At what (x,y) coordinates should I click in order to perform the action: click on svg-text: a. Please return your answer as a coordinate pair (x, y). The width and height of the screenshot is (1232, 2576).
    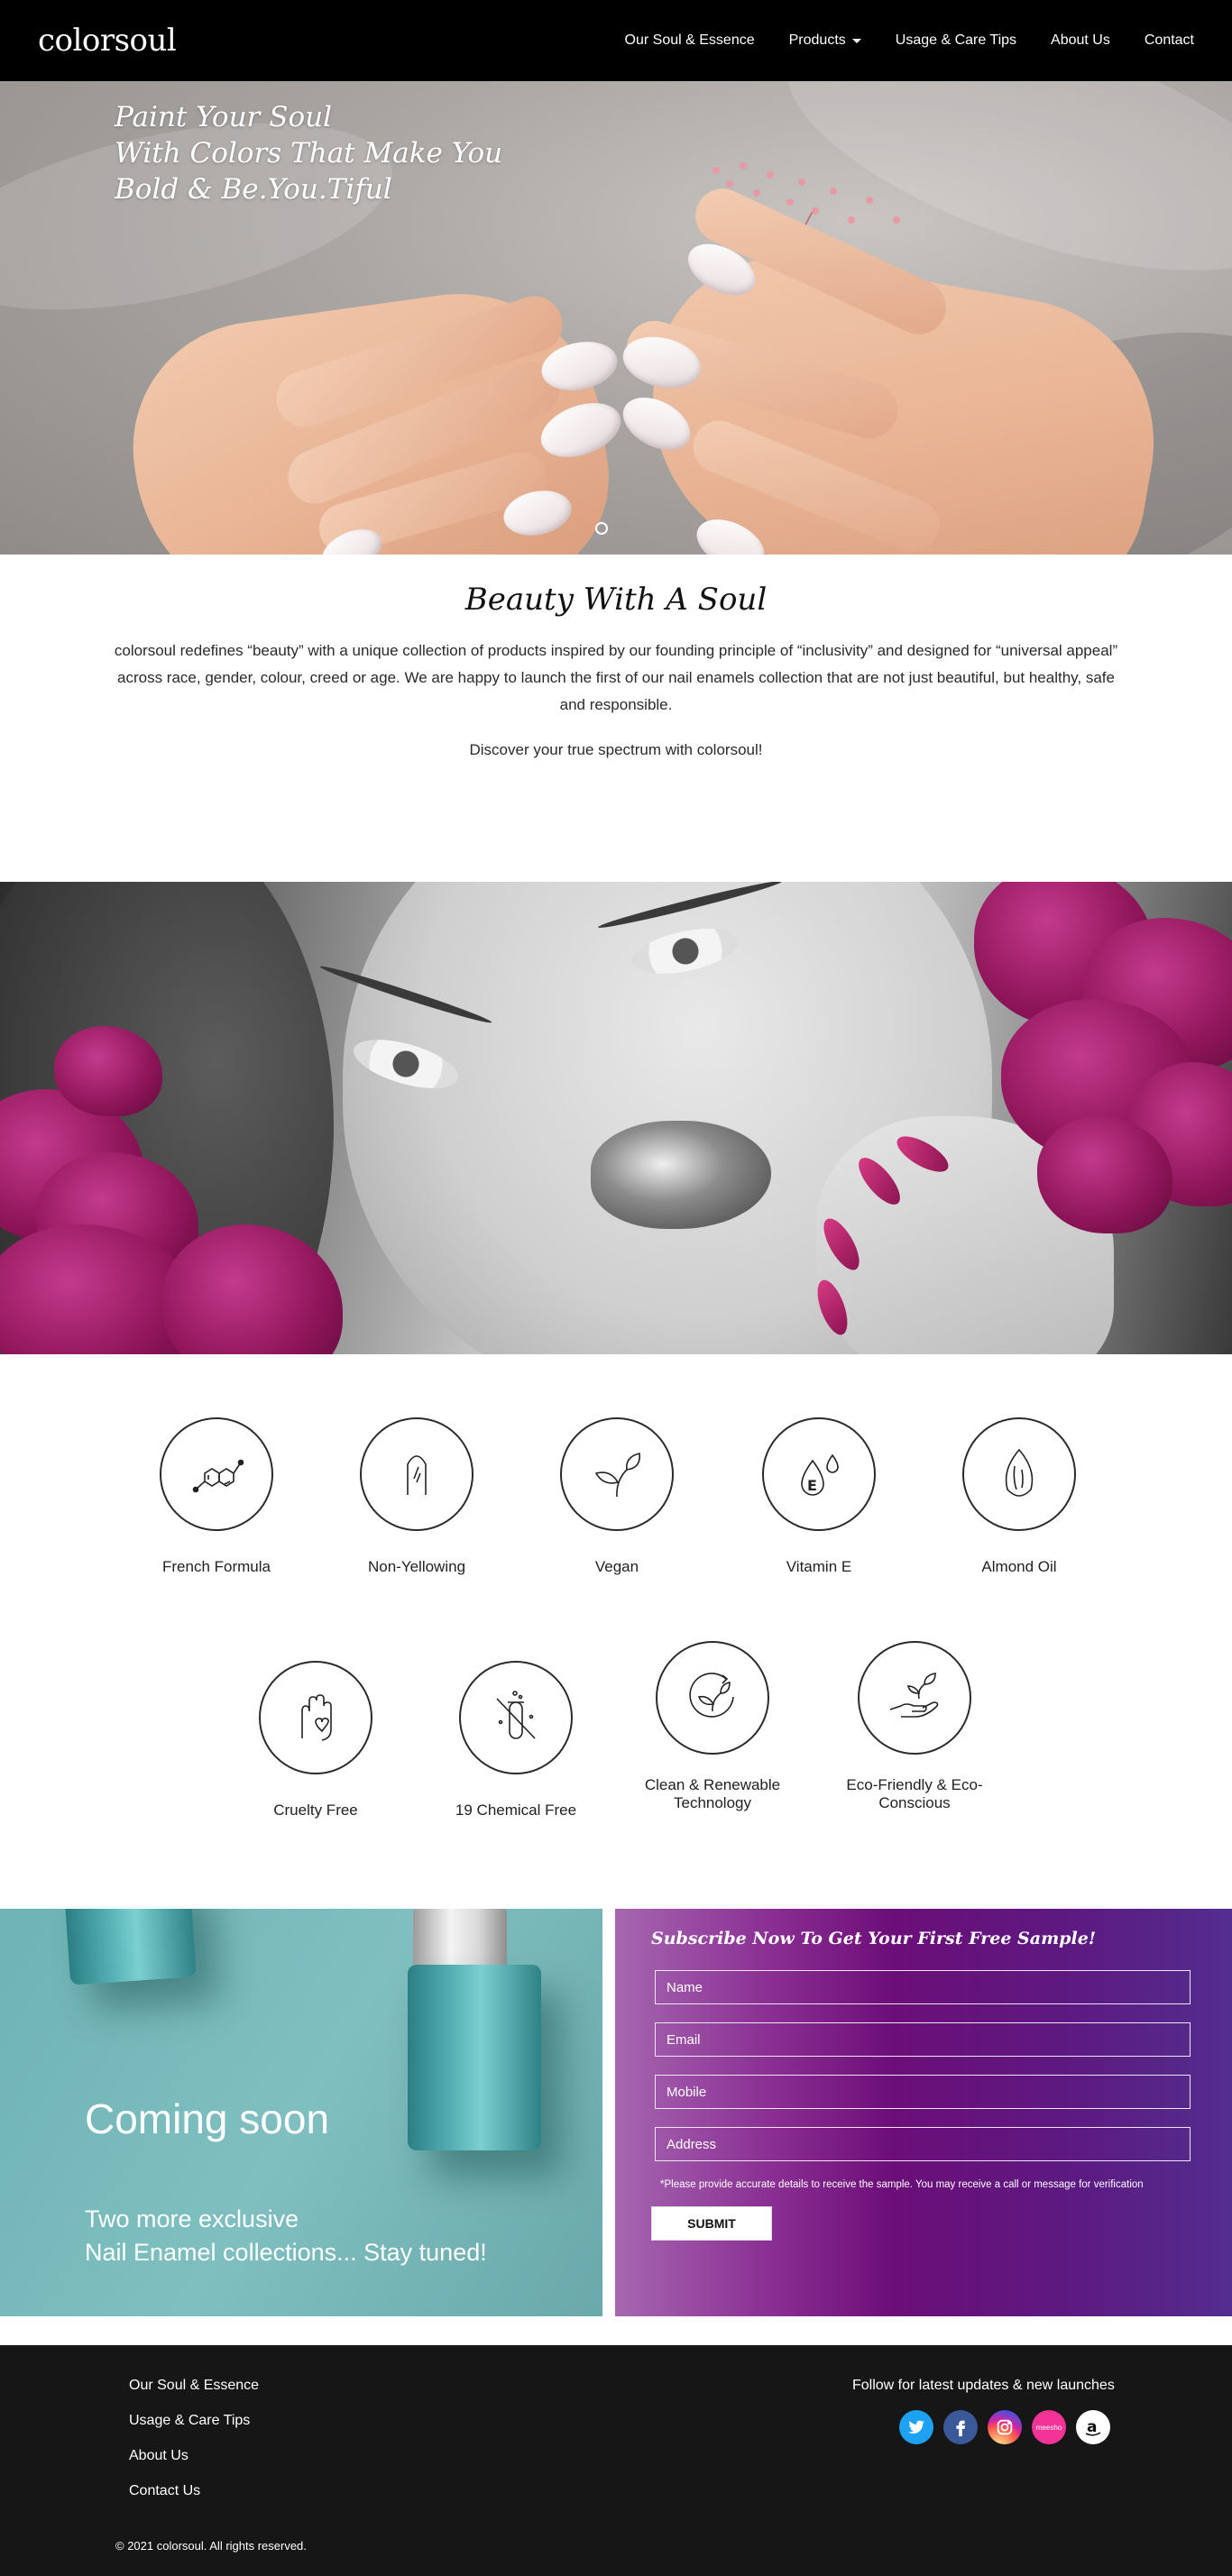
    Looking at the image, I should click on (1092, 2427).